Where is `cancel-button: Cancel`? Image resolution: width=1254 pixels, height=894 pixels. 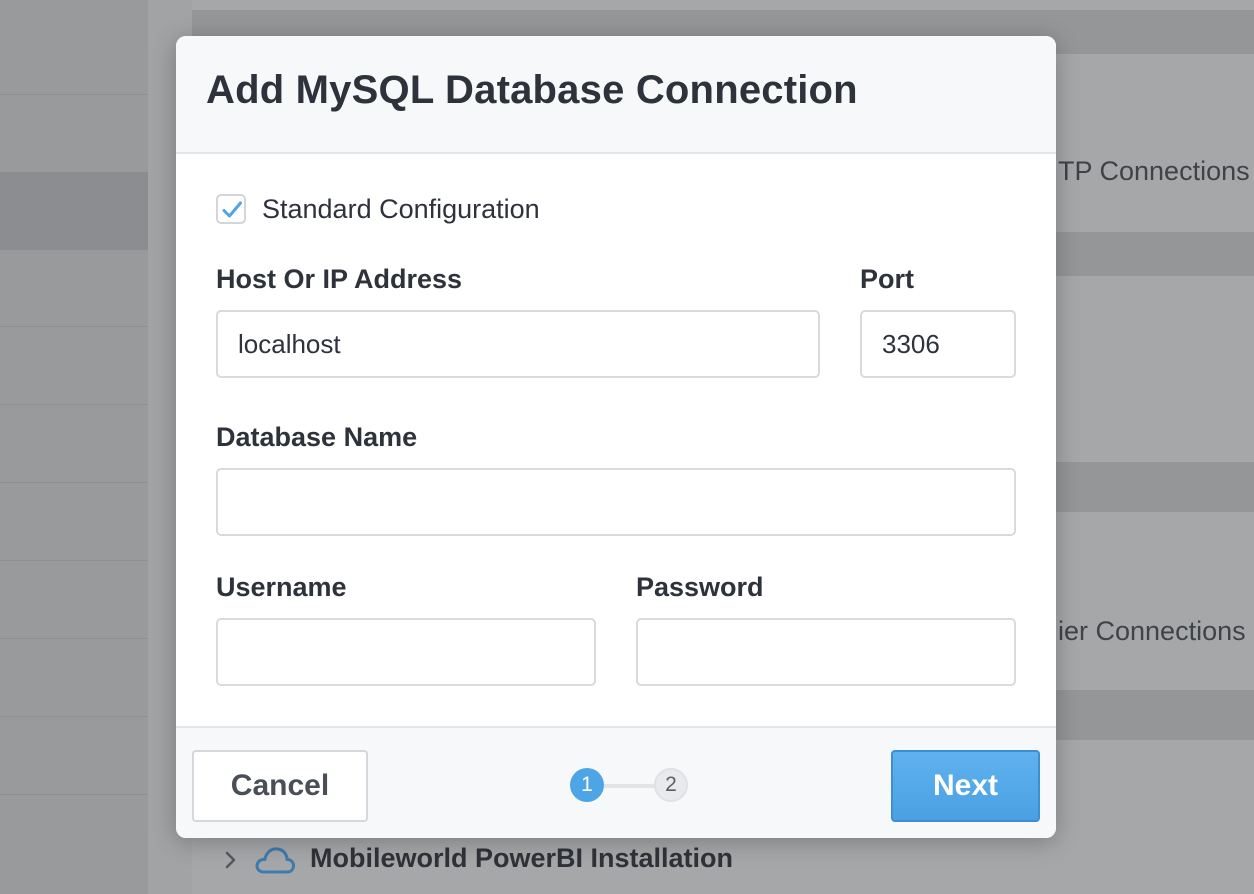 cancel-button: Cancel is located at coordinates (280, 786).